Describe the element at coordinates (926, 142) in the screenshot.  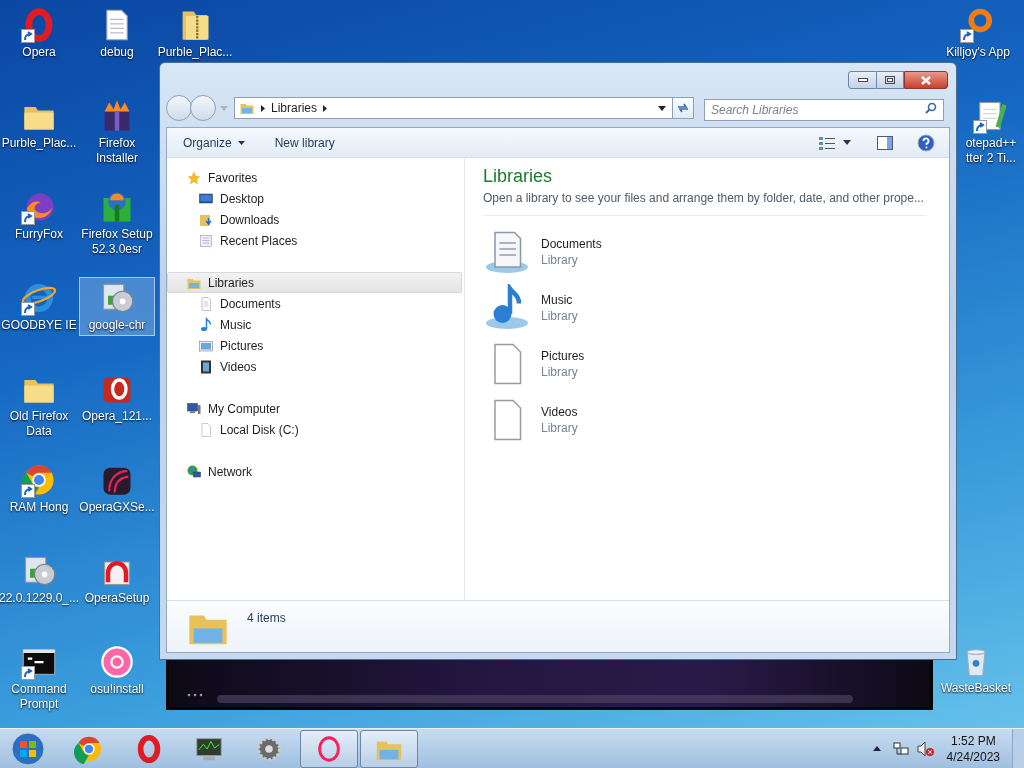
I see `help-icon` at that location.